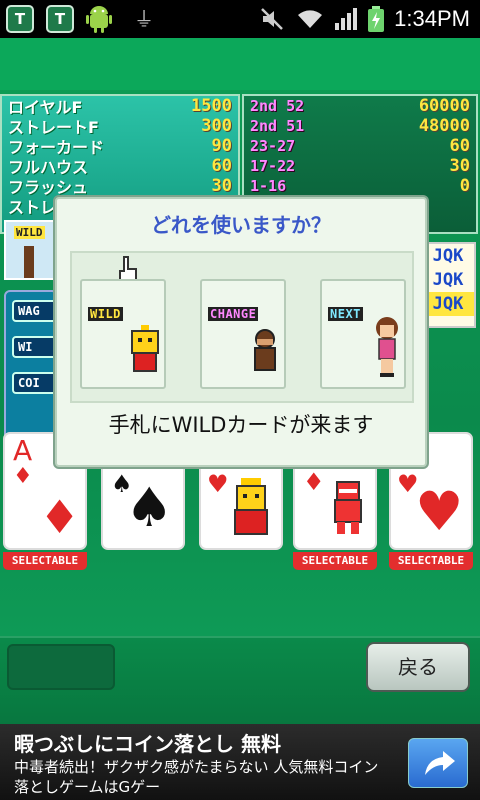 The image size is (480, 800). I want to click on bonus-row: 23-27 60, so click(360, 146).